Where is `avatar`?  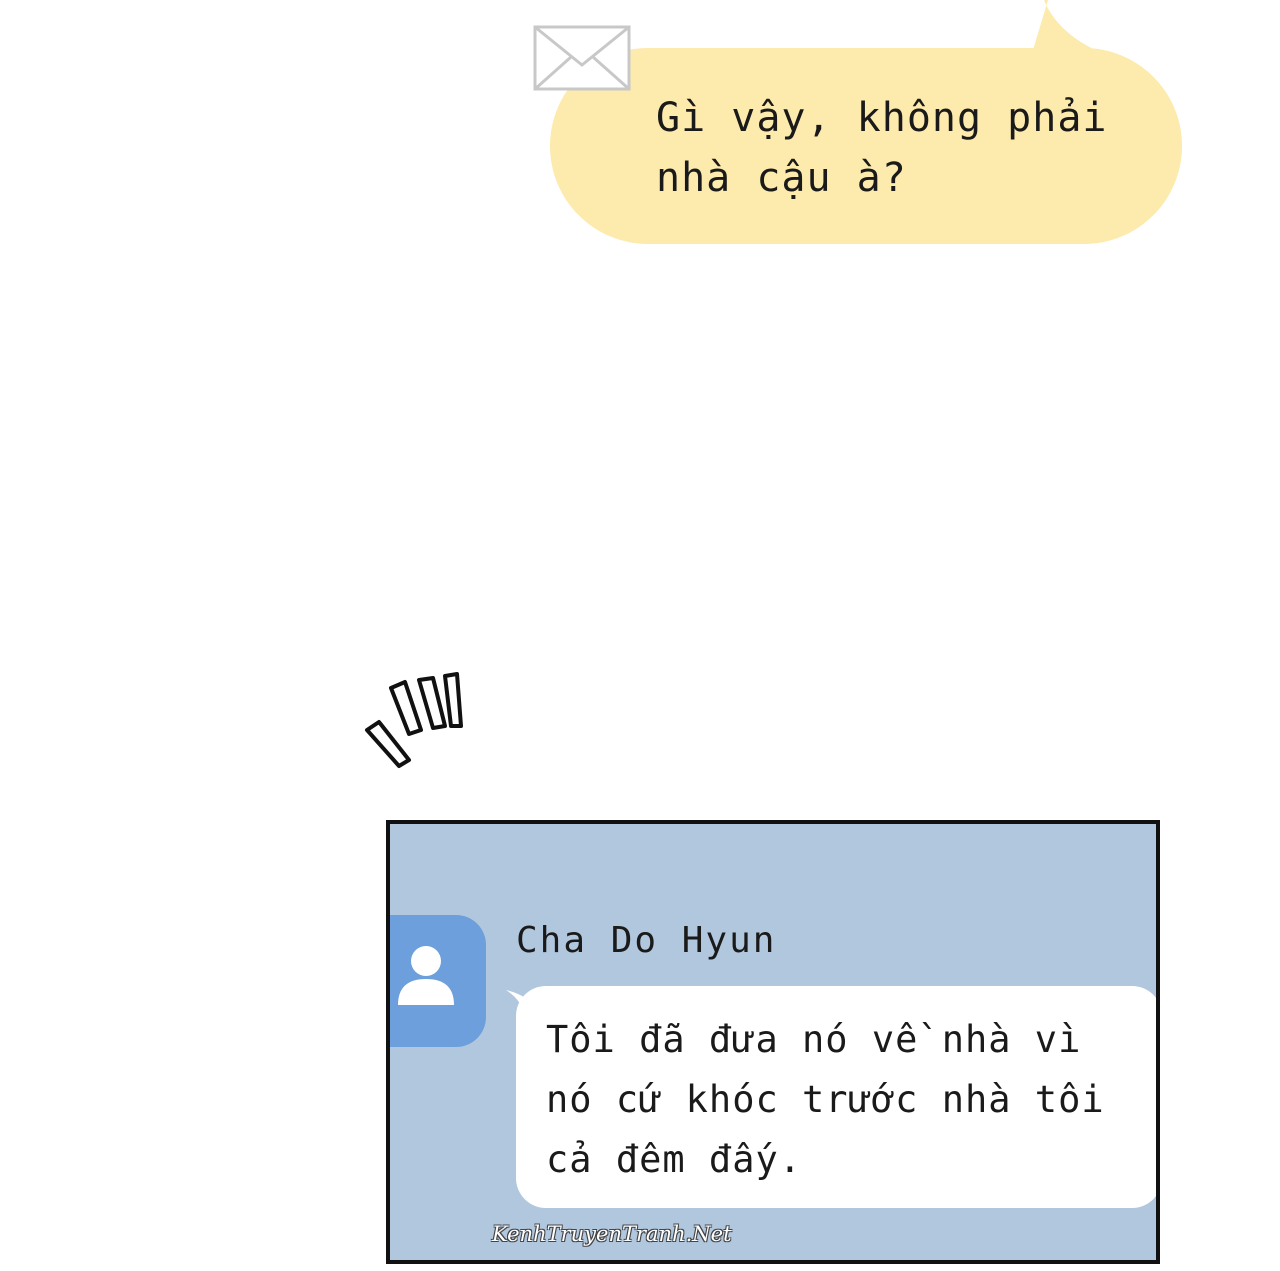
avatar is located at coordinates (438, 981).